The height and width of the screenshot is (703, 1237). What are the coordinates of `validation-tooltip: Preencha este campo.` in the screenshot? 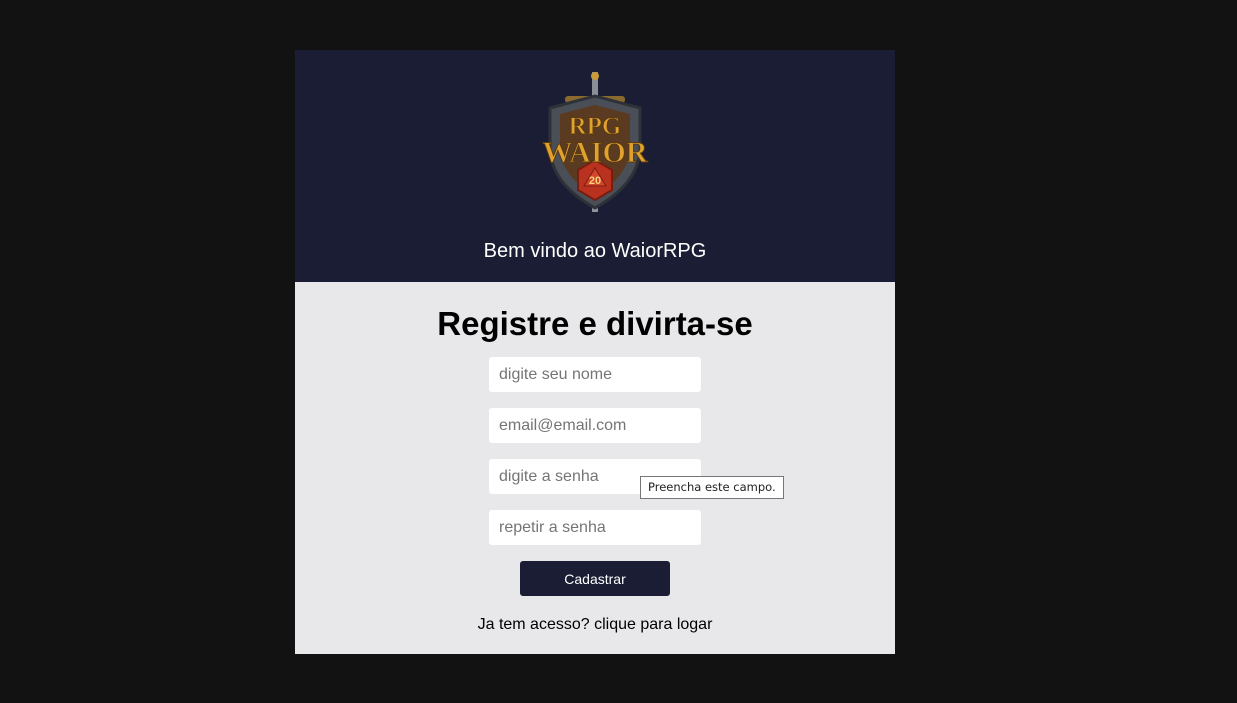 It's located at (712, 487).